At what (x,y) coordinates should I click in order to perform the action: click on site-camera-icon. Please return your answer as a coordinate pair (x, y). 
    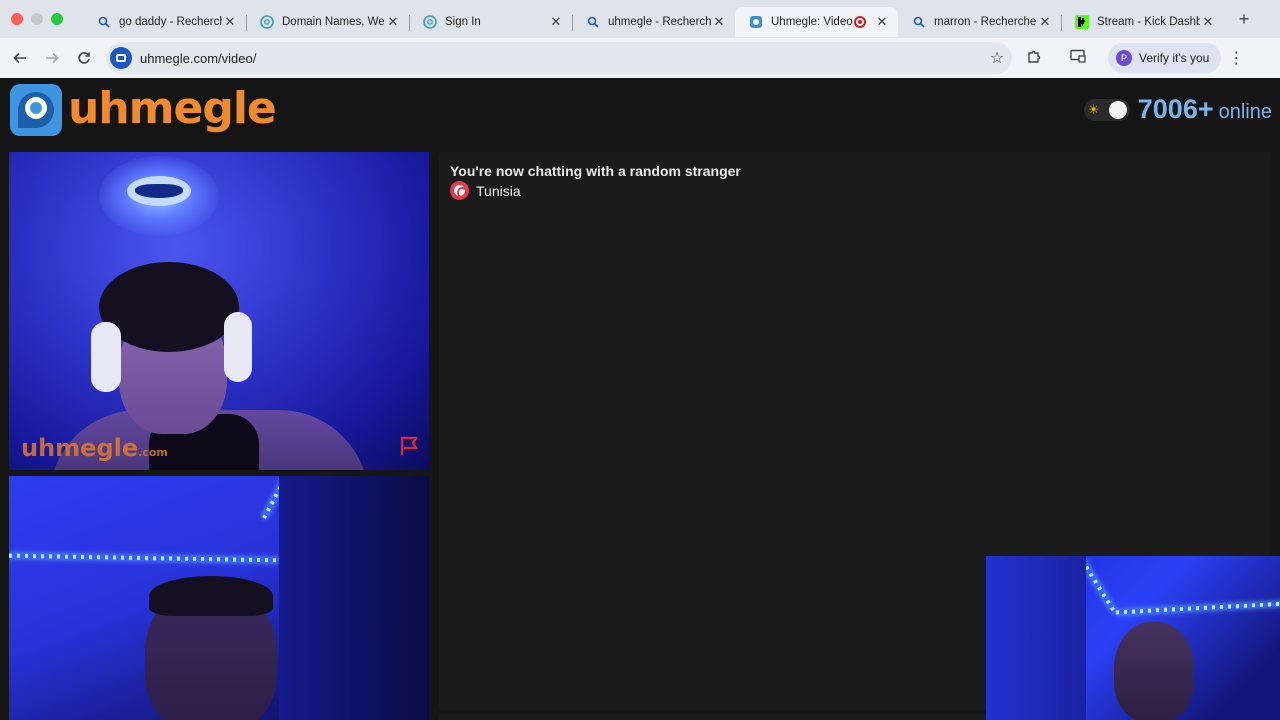
    Looking at the image, I should click on (121, 58).